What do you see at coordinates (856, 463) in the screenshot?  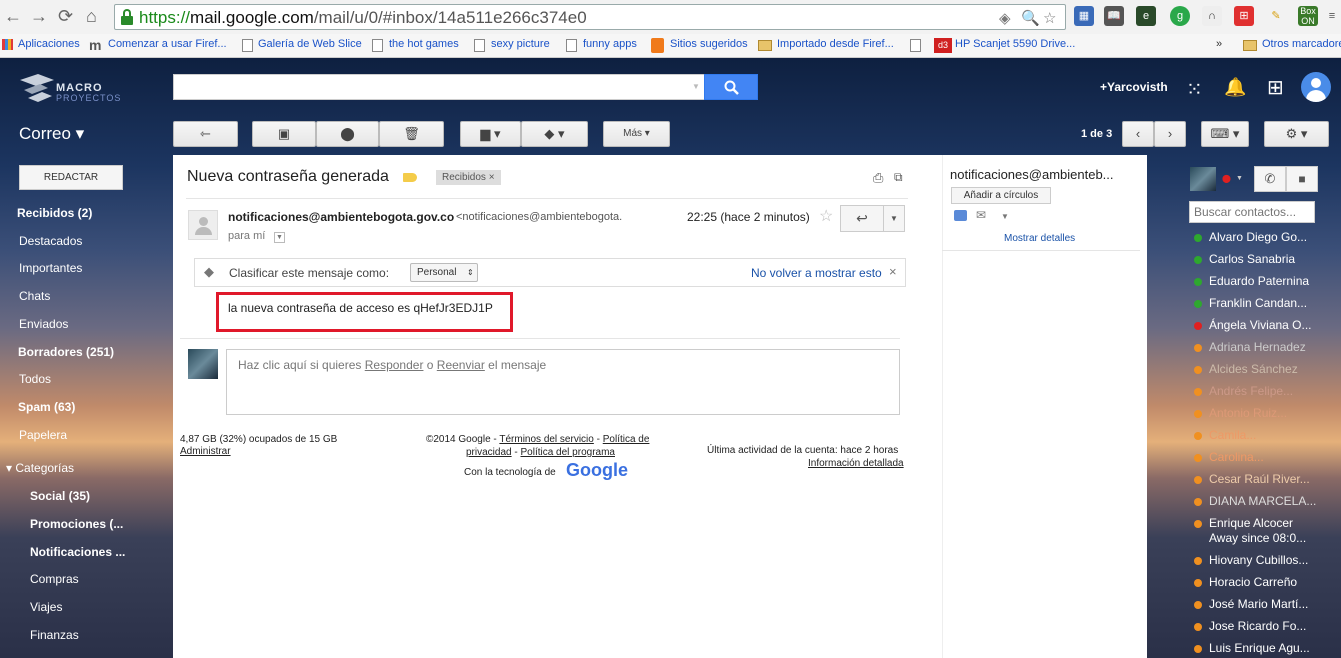 I see `activity-details-link: Información detallada` at bounding box center [856, 463].